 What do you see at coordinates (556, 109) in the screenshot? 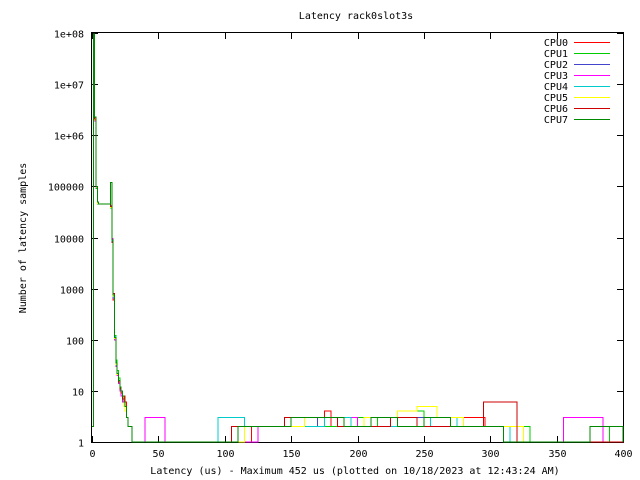
I see `legend-label: CPU6` at bounding box center [556, 109].